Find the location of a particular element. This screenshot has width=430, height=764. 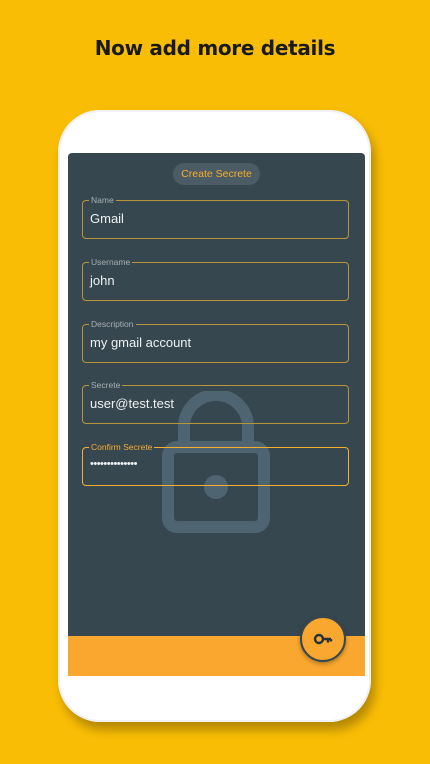

secrete-value: user@test.test is located at coordinates (132, 403).